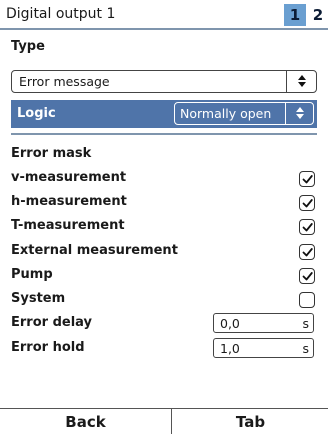  I want to click on type-label: Type, so click(28, 46).